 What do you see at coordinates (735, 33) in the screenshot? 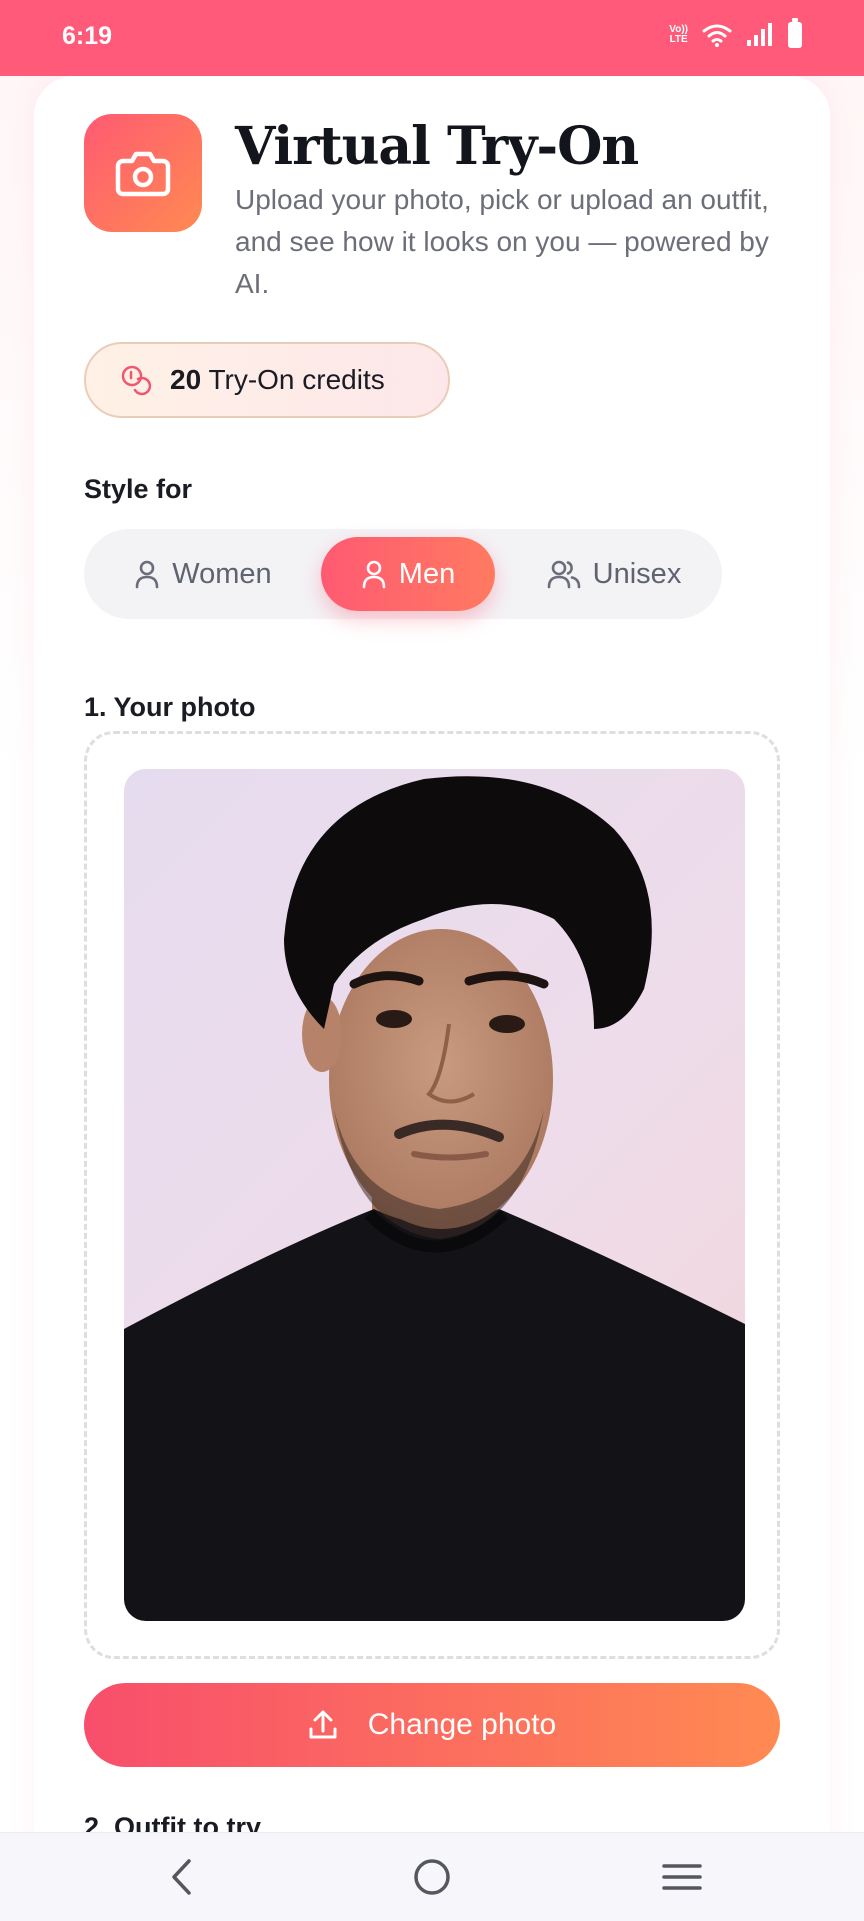
I see `status-icons: Vo)) LTE` at bounding box center [735, 33].